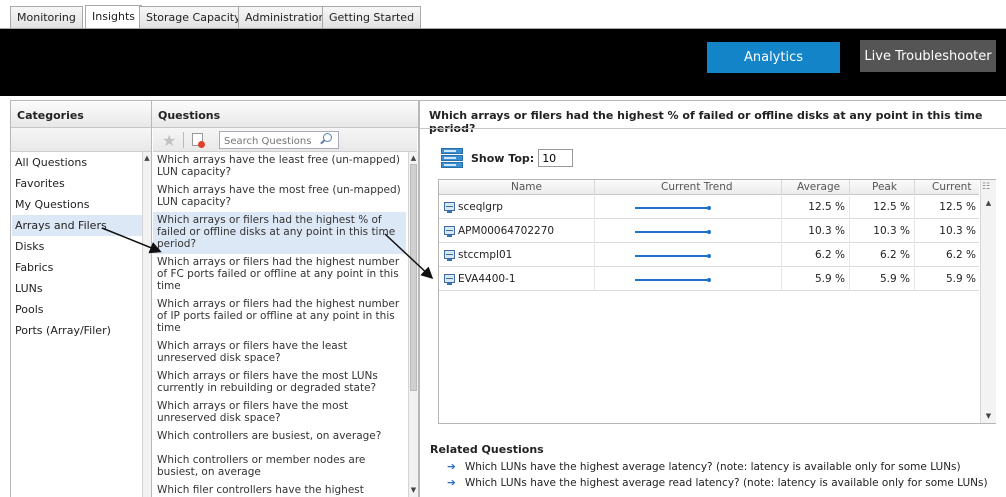 The image size is (1006, 497). What do you see at coordinates (480, 207) in the screenshot?
I see `row-name: sceqlgrp` at bounding box center [480, 207].